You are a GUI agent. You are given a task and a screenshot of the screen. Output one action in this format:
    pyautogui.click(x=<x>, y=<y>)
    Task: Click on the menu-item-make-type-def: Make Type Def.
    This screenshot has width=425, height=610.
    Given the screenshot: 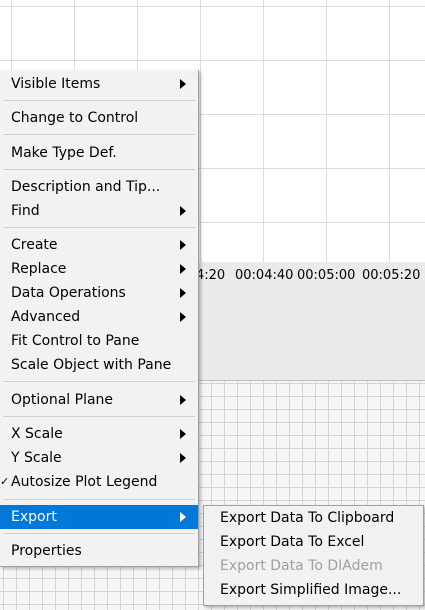 What is the action you would take?
    pyautogui.click(x=99, y=153)
    